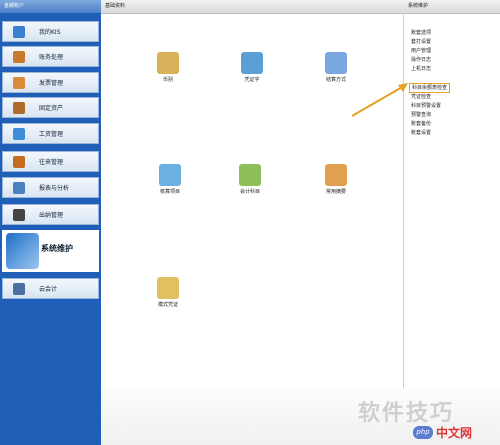  I want to click on module-label: 核算项目, so click(169, 192).